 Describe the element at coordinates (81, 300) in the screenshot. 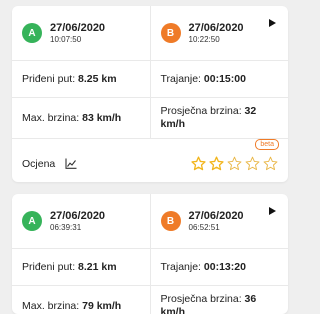

I see `max-speed-stat: Max. brzina: 79 km/h` at that location.